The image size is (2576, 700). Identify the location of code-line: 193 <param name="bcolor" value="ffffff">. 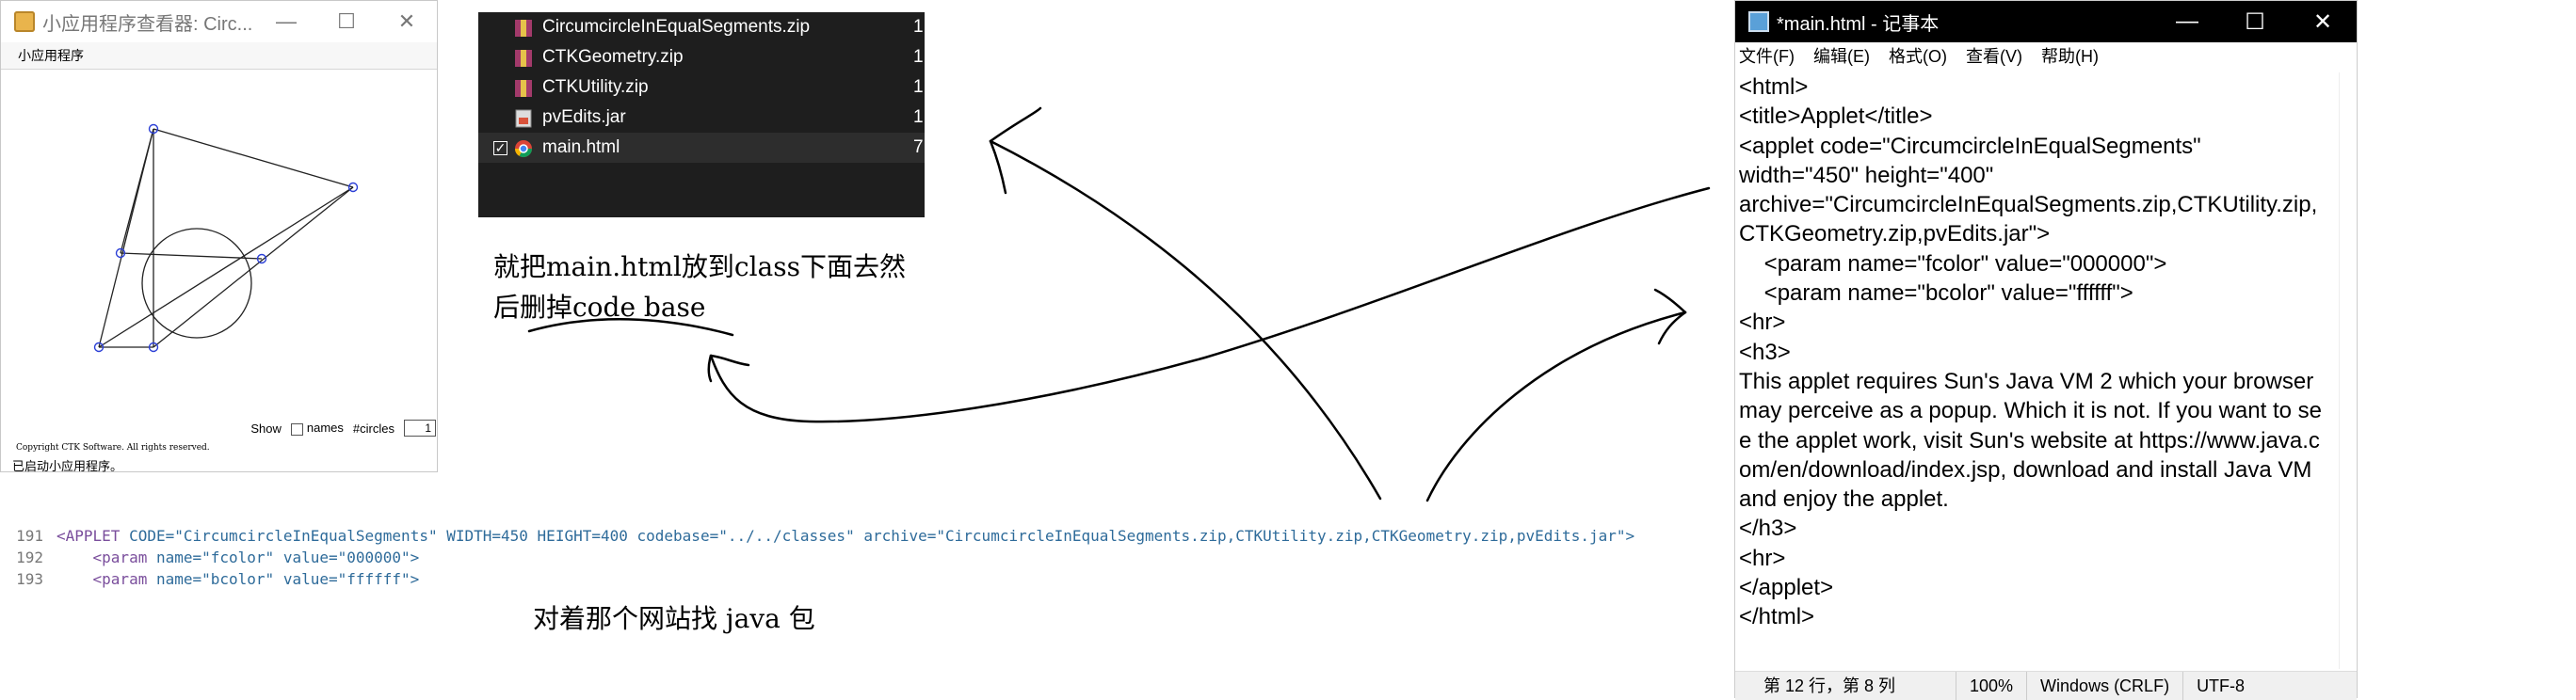
(218, 579).